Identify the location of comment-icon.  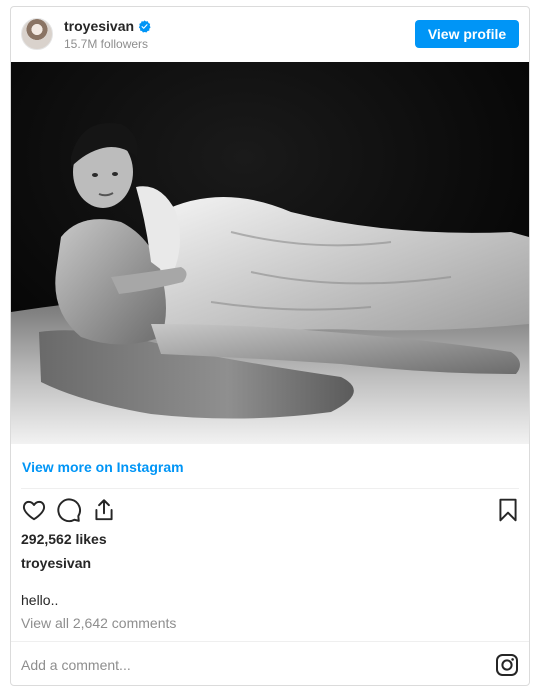
(69, 510).